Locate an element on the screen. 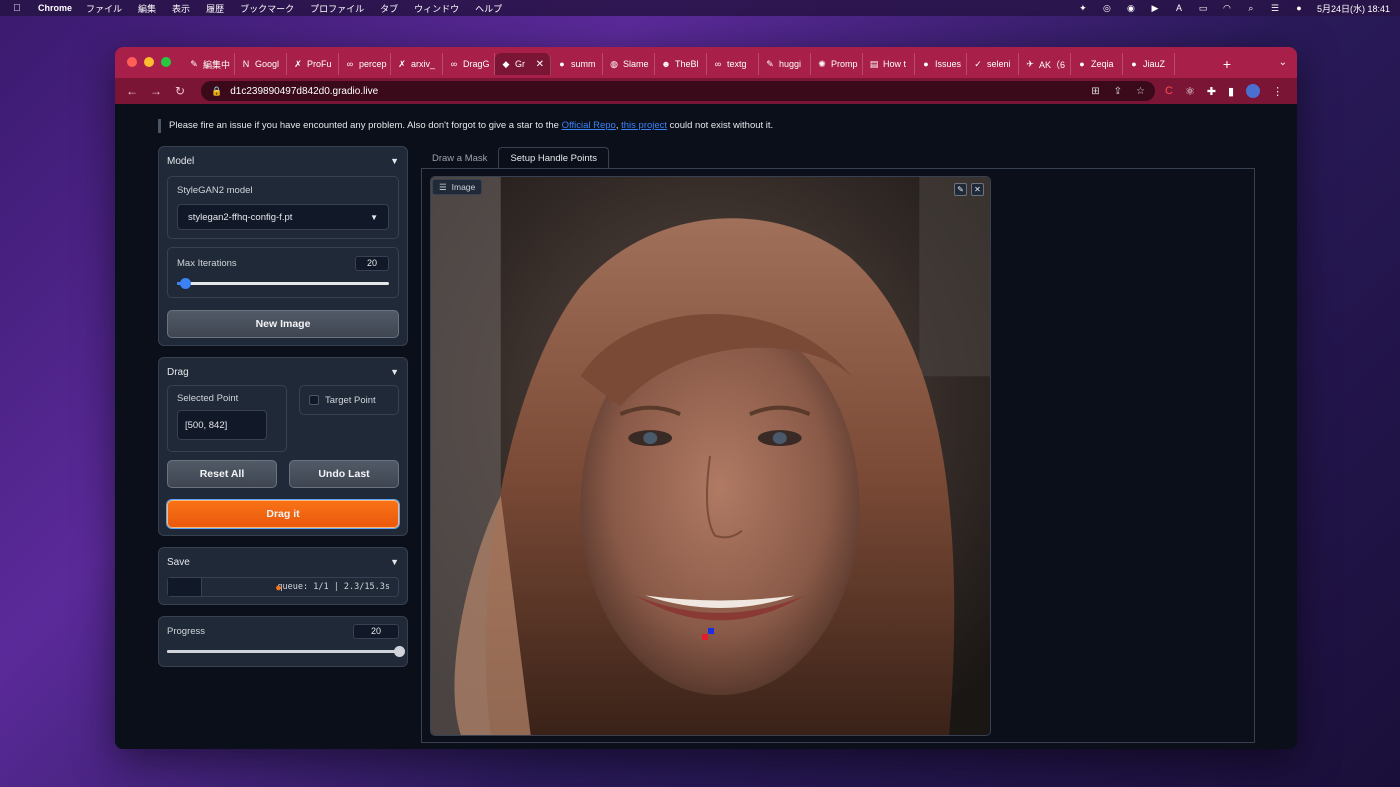  browser-tab: ◍ Slame is located at coordinates (629, 64).